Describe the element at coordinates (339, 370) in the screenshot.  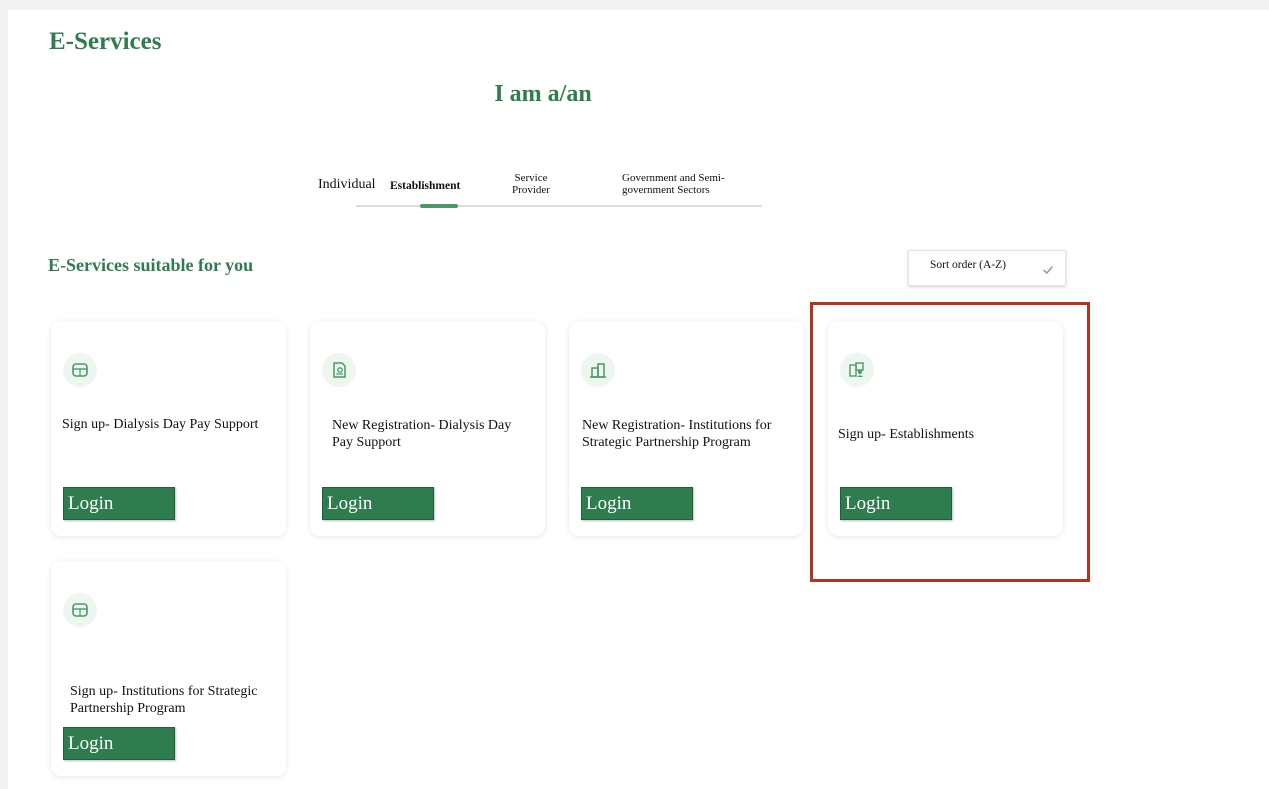
I see `document-icon` at that location.